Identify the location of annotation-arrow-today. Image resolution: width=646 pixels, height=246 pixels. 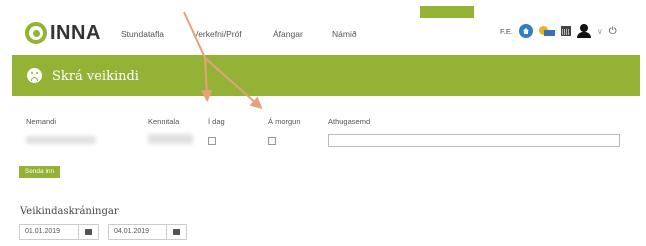
(198, 56).